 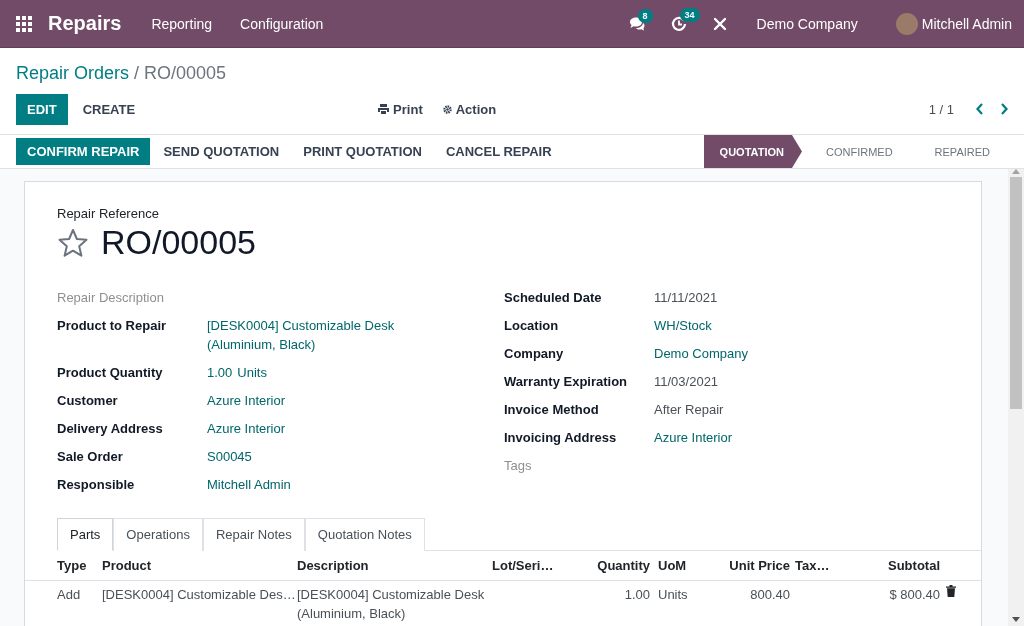 I want to click on notebook-tab: Operations, so click(x=158, y=534).